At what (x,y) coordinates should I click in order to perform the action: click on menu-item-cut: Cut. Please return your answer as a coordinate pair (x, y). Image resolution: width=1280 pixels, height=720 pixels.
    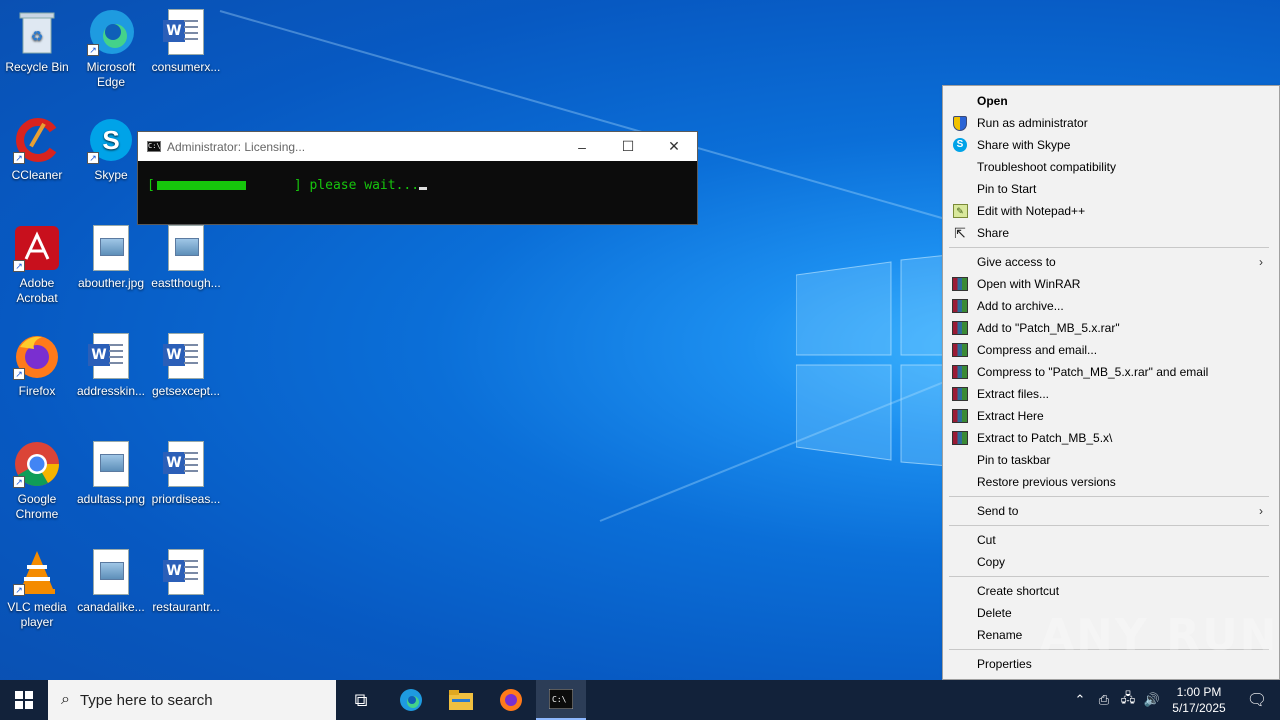
    Looking at the image, I should click on (1111, 540).